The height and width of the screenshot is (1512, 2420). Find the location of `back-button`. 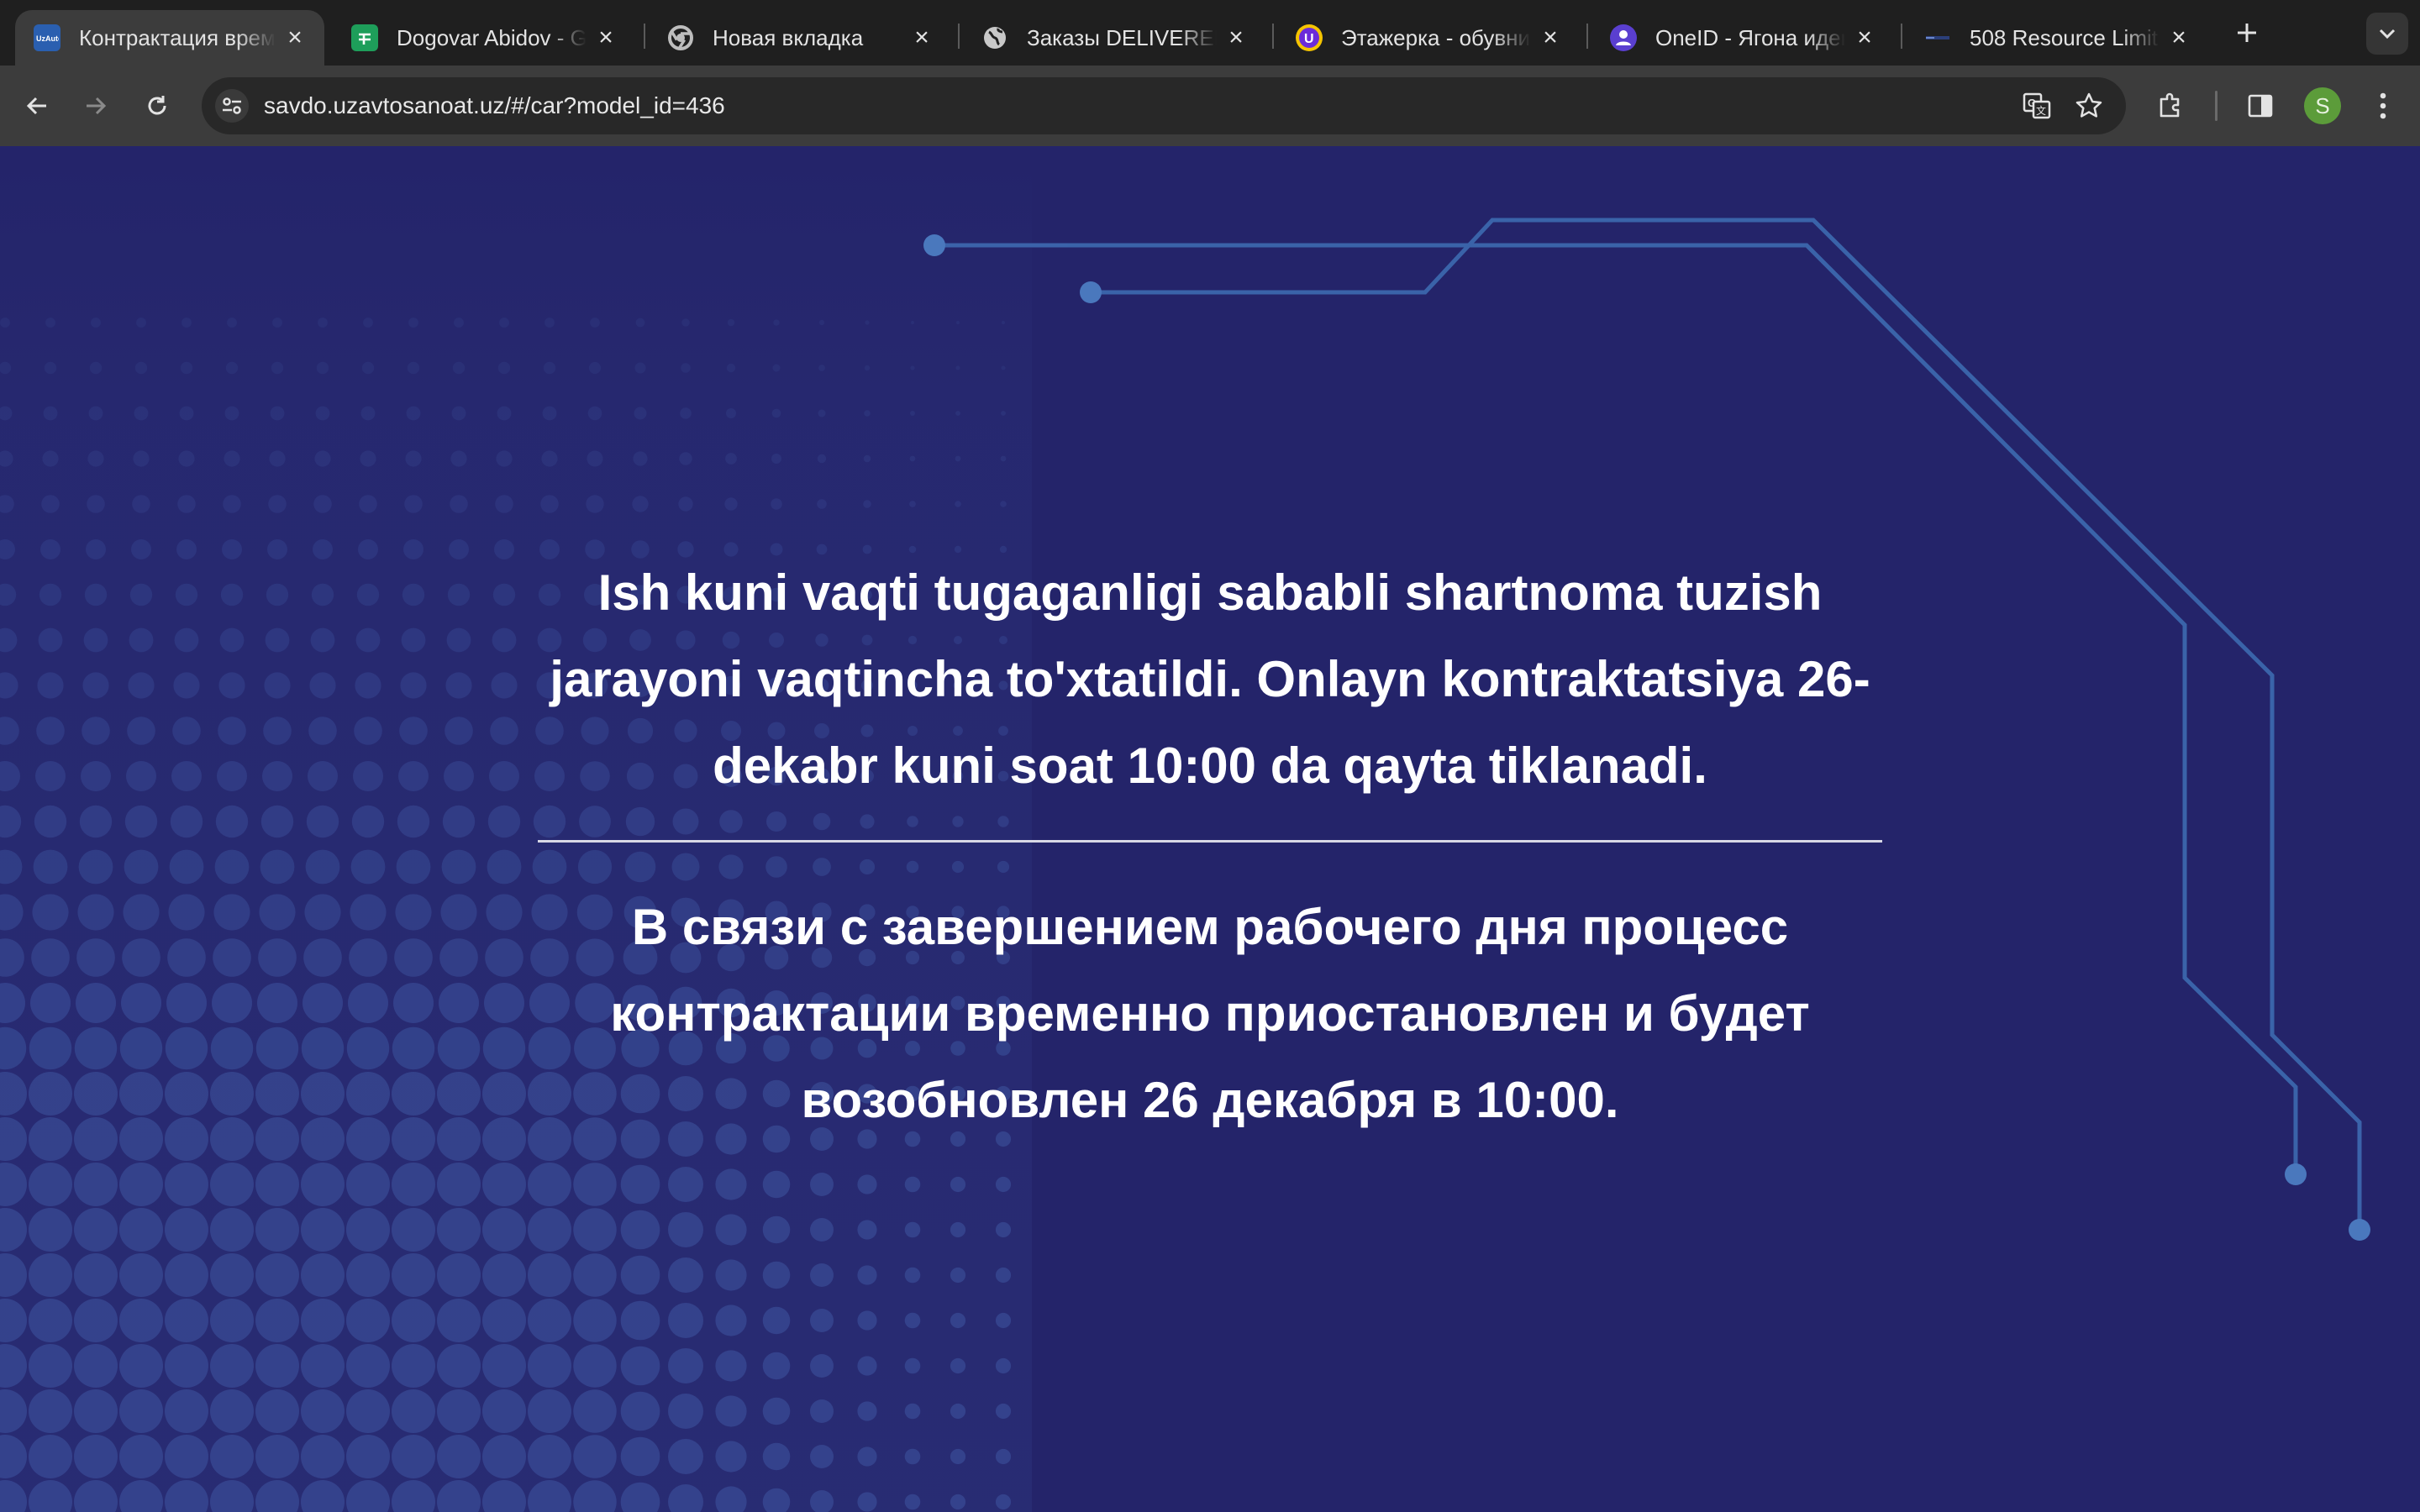

back-button is located at coordinates (37, 106).